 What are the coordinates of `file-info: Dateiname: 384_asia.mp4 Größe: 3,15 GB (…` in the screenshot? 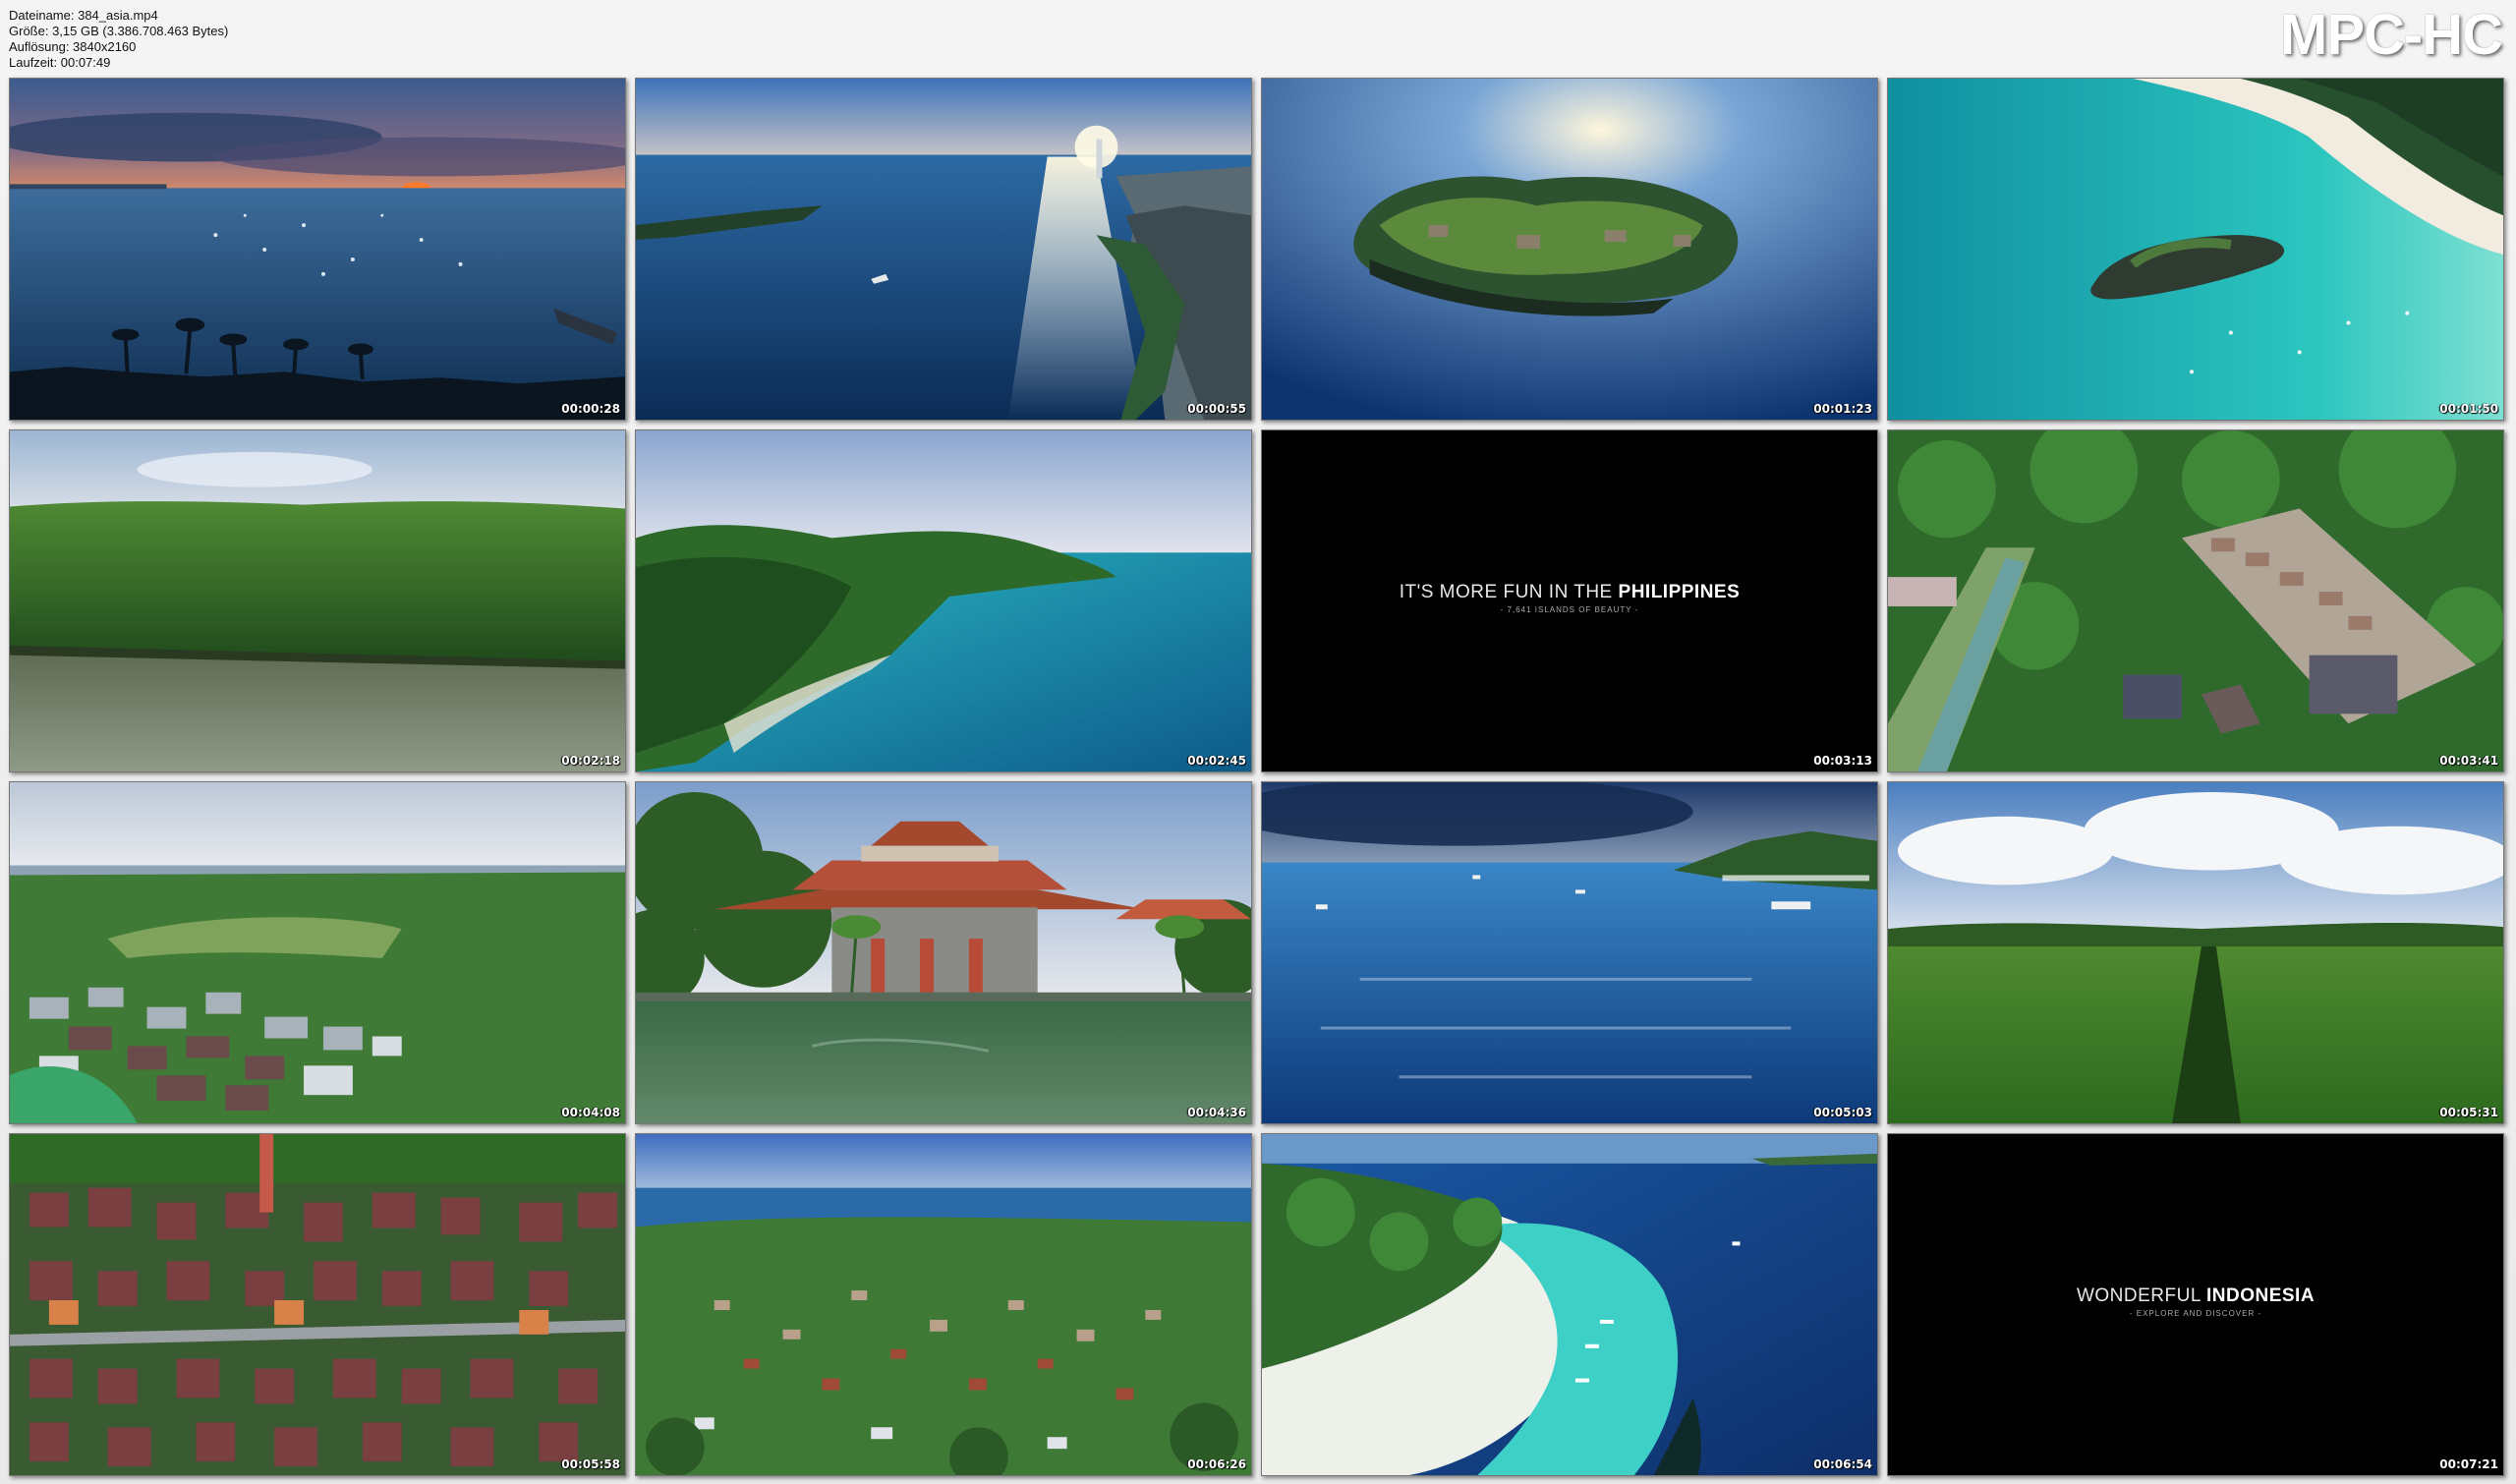 It's located at (118, 39).